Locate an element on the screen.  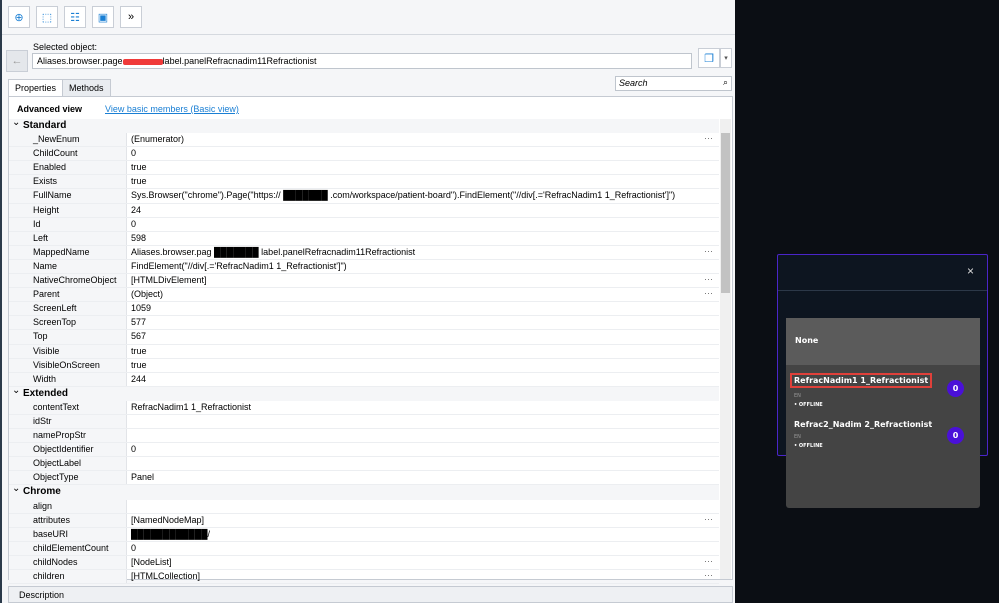
window-pointer-icon: ⬚ is located at coordinates (47, 17).